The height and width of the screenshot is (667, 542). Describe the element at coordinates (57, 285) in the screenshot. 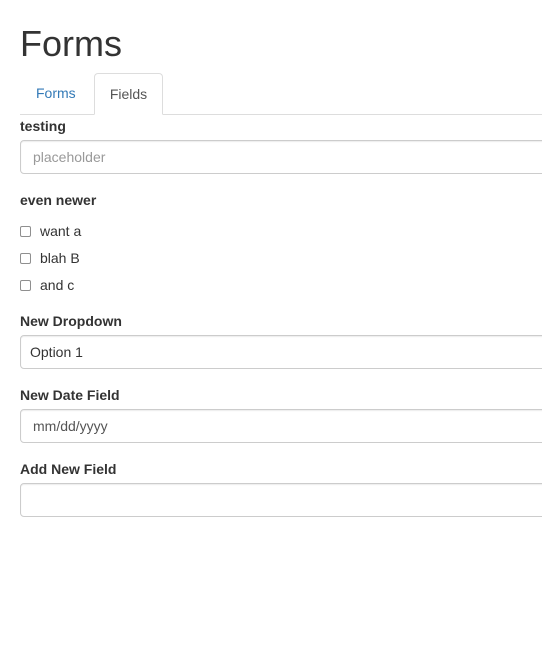

I see `checkbox-label-and-c: and c` at that location.